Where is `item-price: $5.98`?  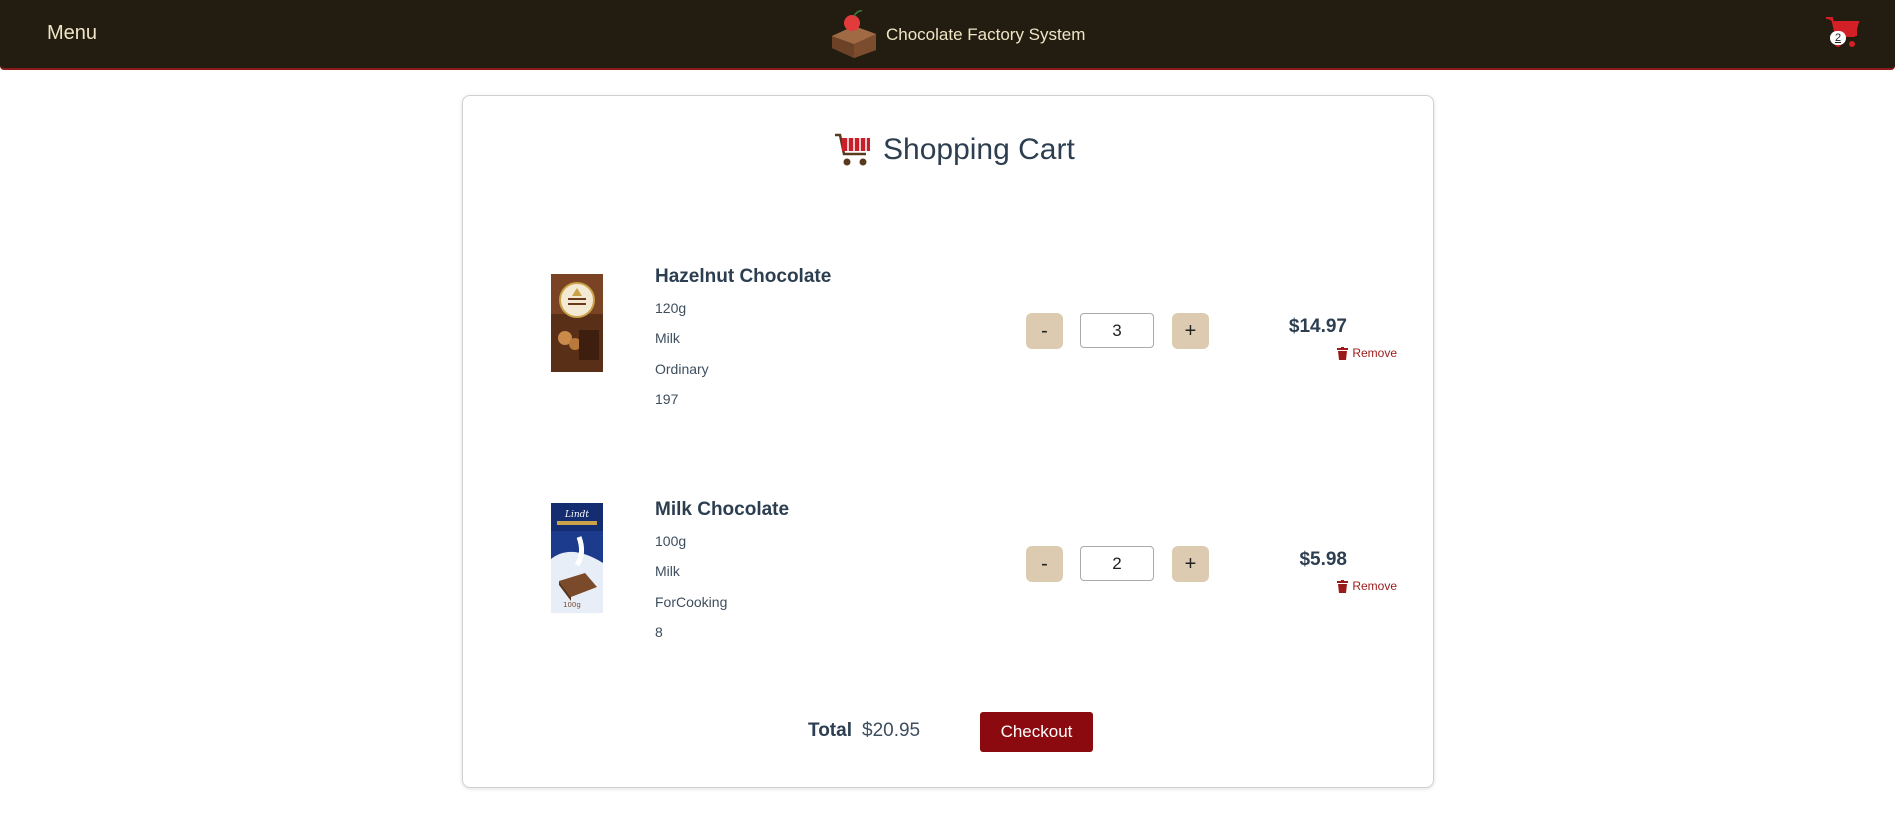 item-price: $5.98 is located at coordinates (1323, 559).